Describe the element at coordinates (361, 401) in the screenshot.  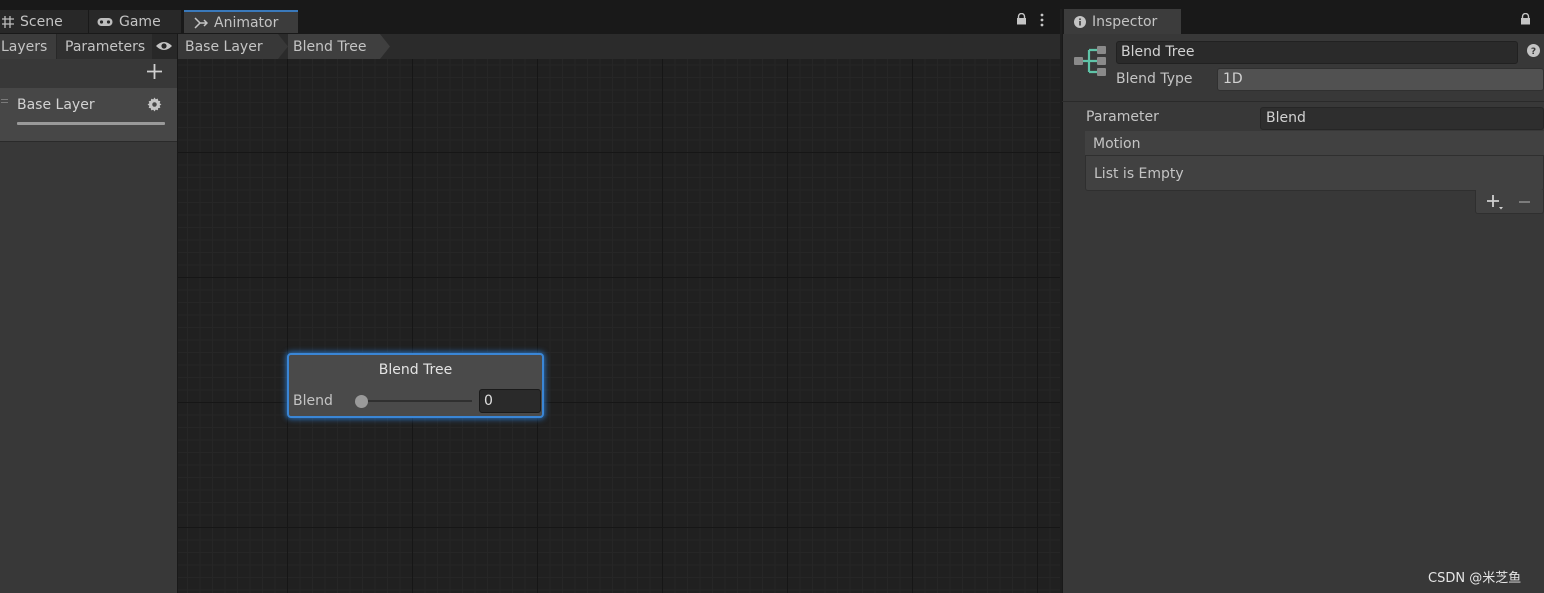
I see `blend-slider-thumb` at that location.